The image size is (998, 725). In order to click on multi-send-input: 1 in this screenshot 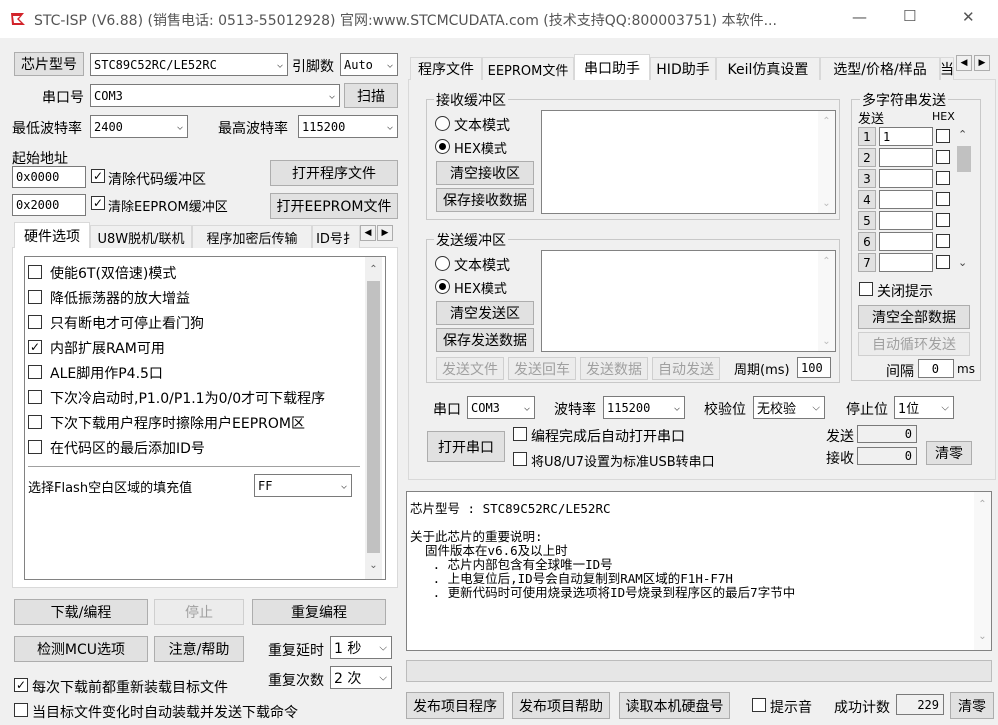, I will do `click(906, 136)`.